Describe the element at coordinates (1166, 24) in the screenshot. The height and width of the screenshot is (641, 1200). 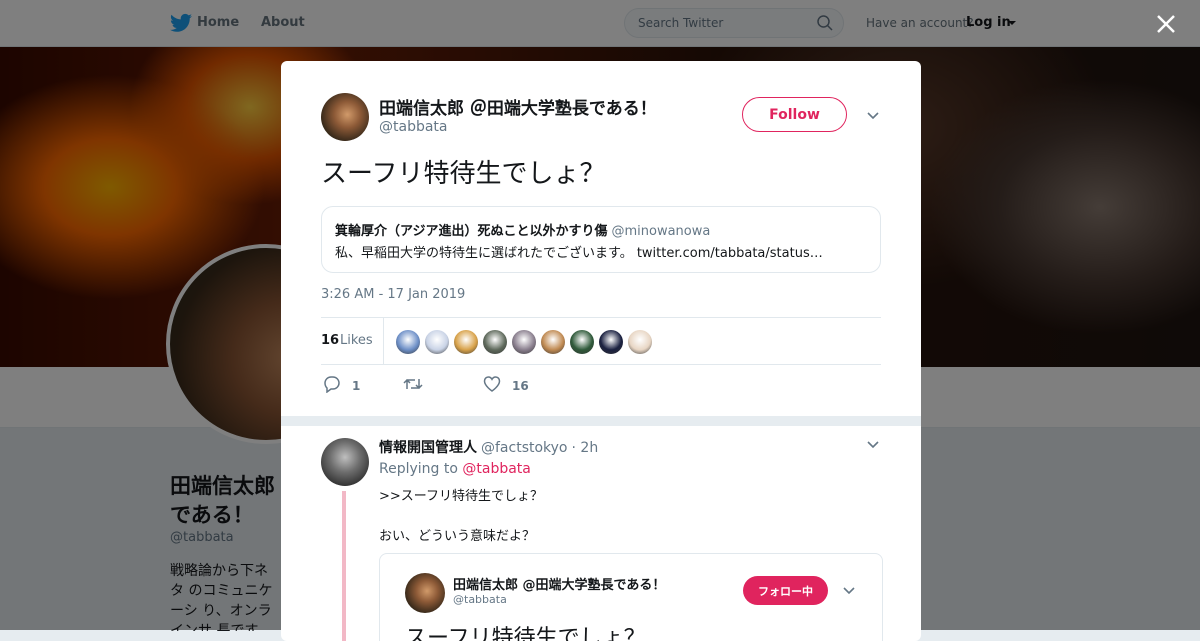
I see `close-icon` at that location.